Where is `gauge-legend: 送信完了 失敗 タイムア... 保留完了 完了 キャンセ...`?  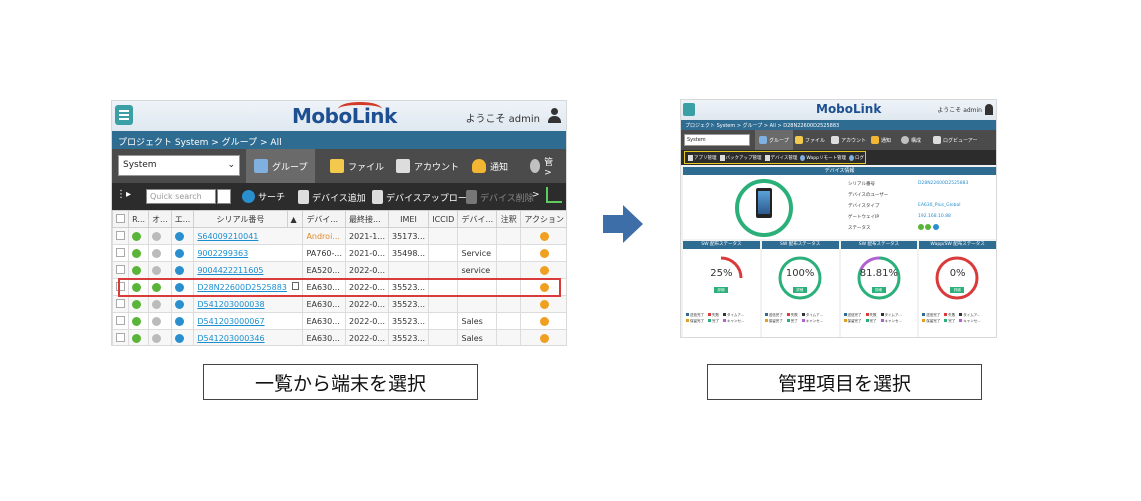
gauge-legend: 送信完了 失敗 タイムア... 保留完了 完了 キャンセ... is located at coordinates (800, 318).